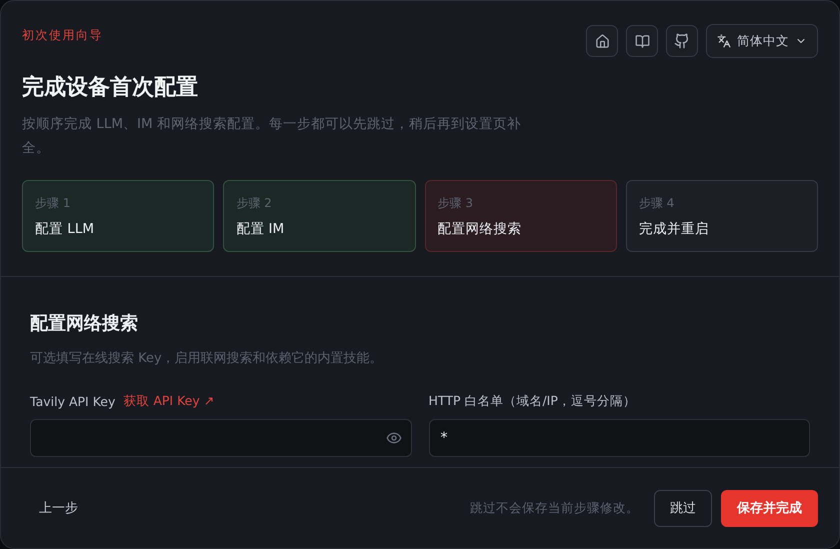 The height and width of the screenshot is (549, 840). Describe the element at coordinates (724, 41) in the screenshot. I see `translate-icon` at that location.